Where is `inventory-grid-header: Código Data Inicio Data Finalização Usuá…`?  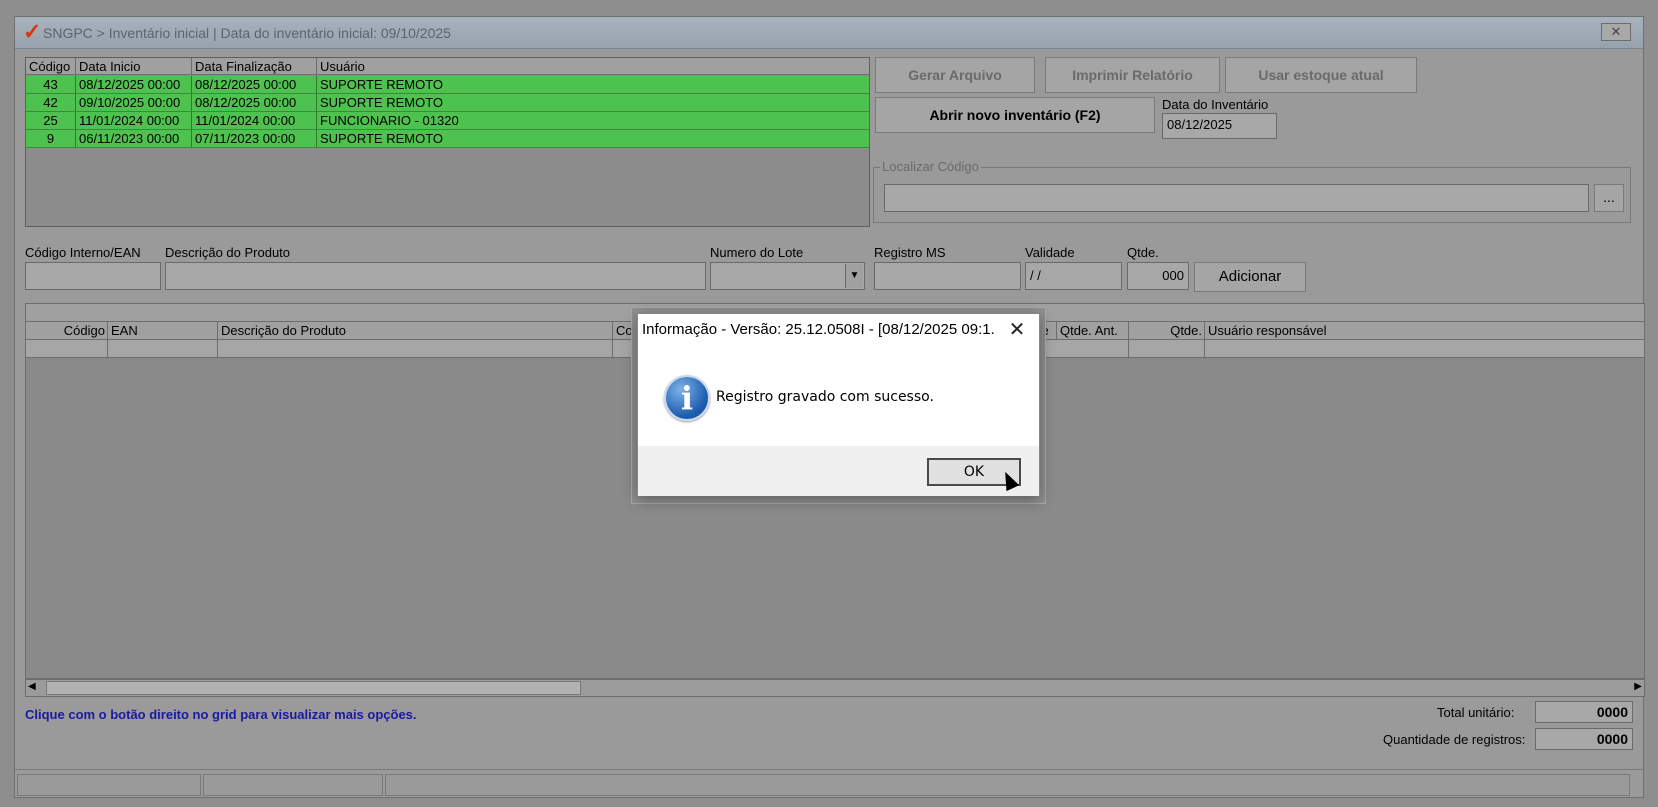
inventory-grid-header: Código Data Inicio Data Finalização Usuá… is located at coordinates (447, 66).